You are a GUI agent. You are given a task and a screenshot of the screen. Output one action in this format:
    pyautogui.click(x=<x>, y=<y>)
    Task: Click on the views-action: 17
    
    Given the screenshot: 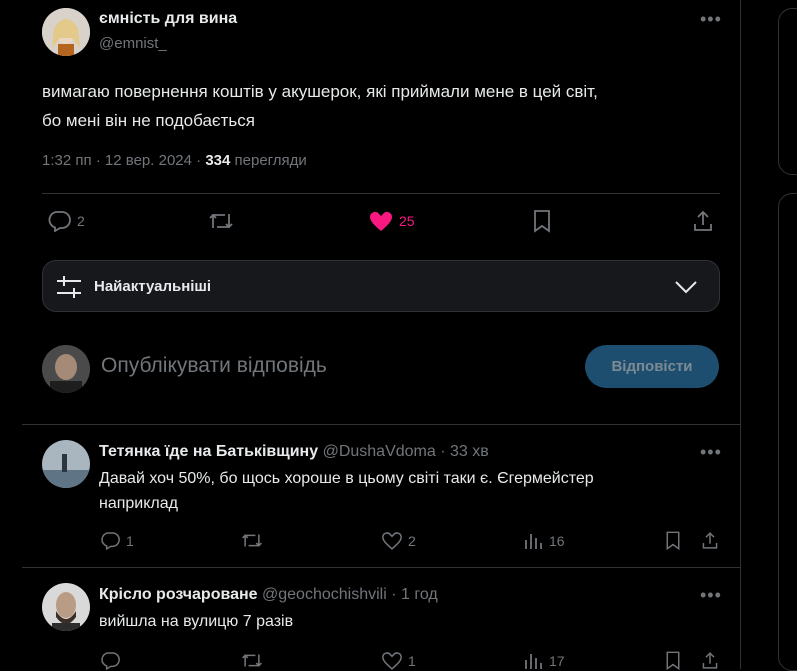 What is the action you would take?
    pyautogui.click(x=544, y=660)
    